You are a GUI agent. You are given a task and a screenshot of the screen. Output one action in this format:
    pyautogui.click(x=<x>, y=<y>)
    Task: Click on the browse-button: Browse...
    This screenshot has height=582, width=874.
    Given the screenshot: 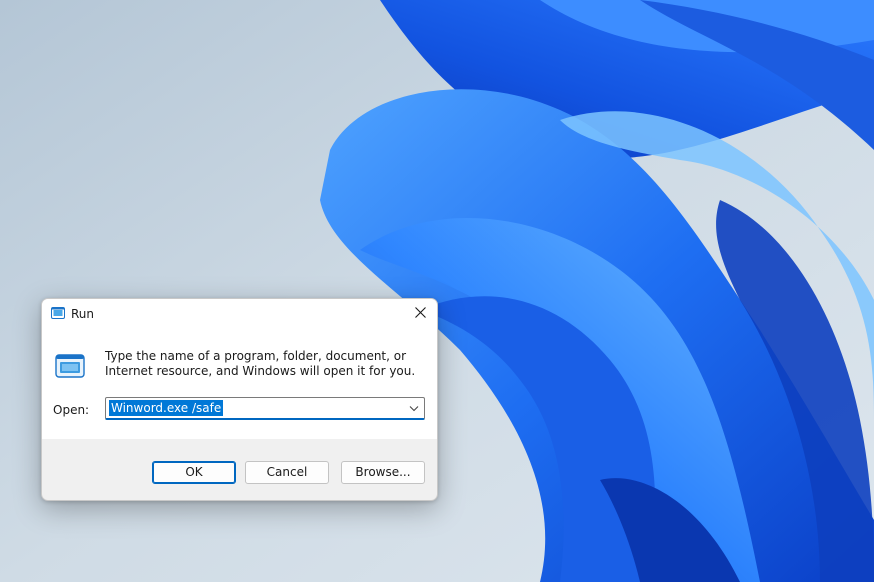 What is the action you would take?
    pyautogui.click(x=383, y=472)
    